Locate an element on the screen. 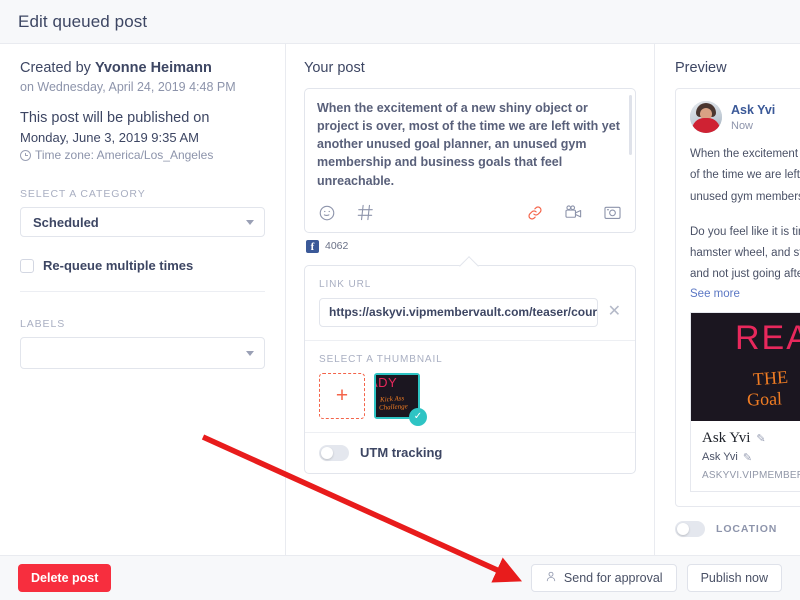  labels-label: LABELS is located at coordinates (43, 324).